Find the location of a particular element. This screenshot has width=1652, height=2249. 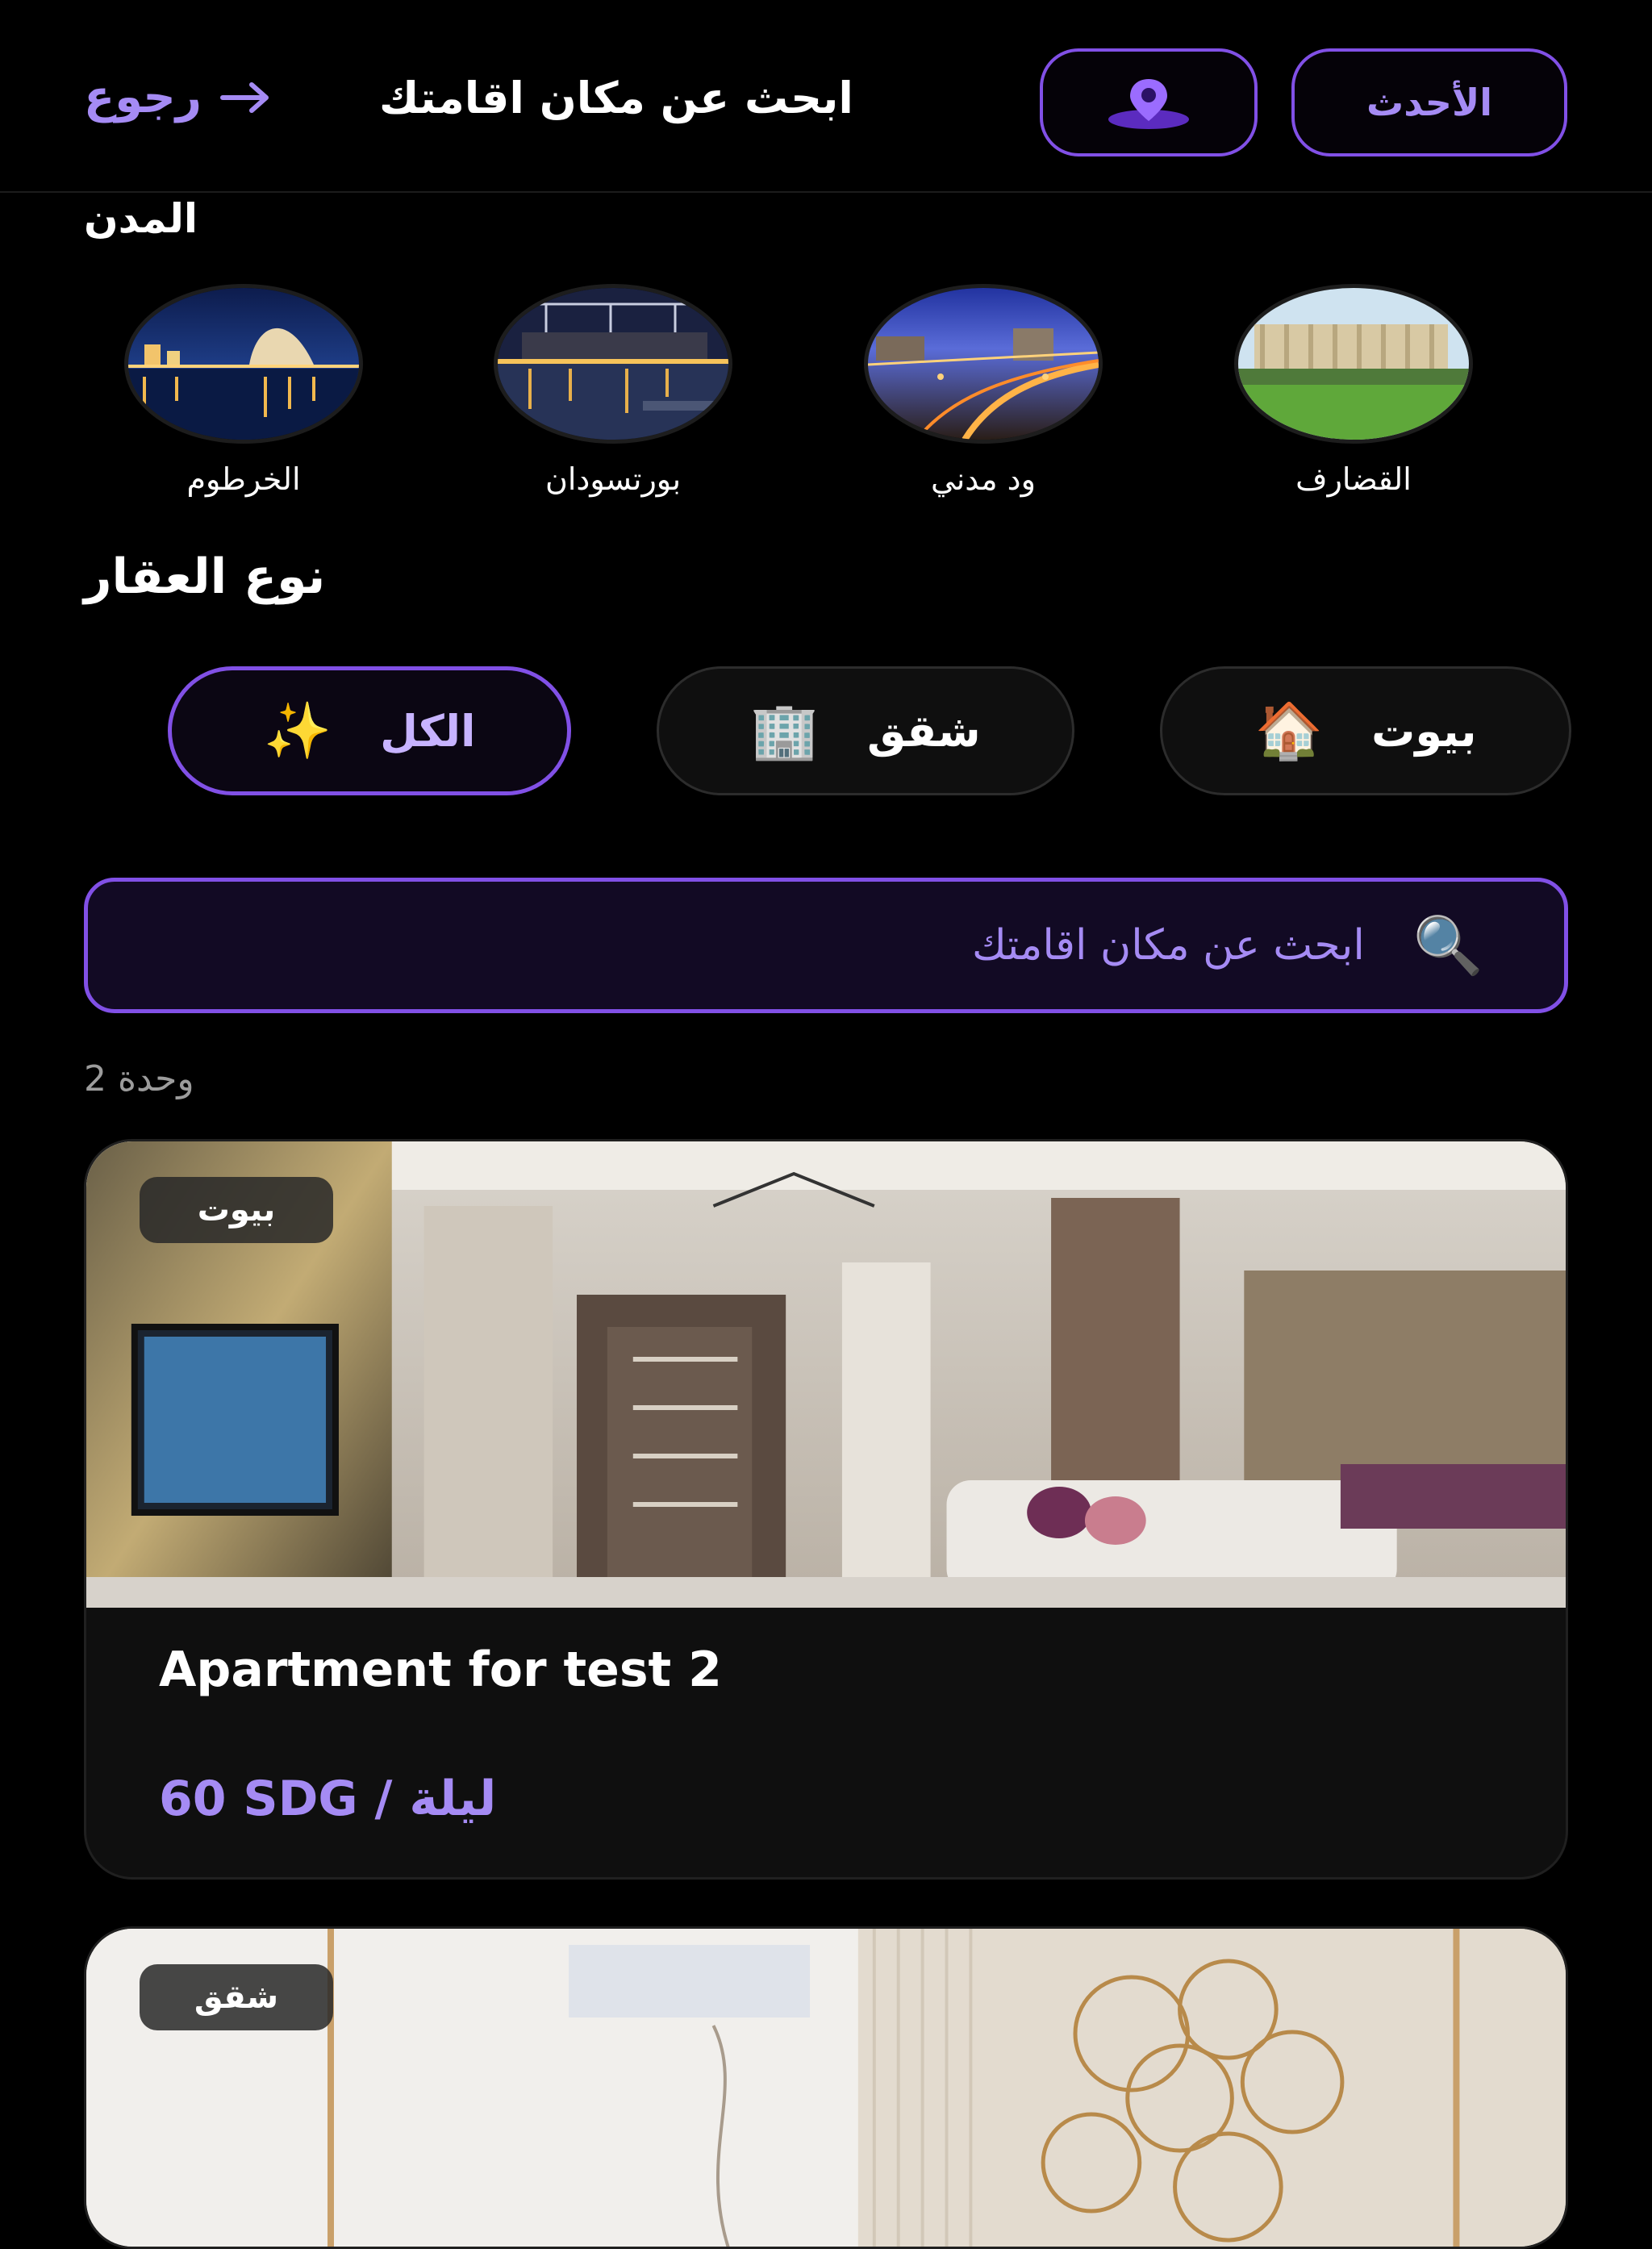

arrow-right-icon is located at coordinates (244, 97).